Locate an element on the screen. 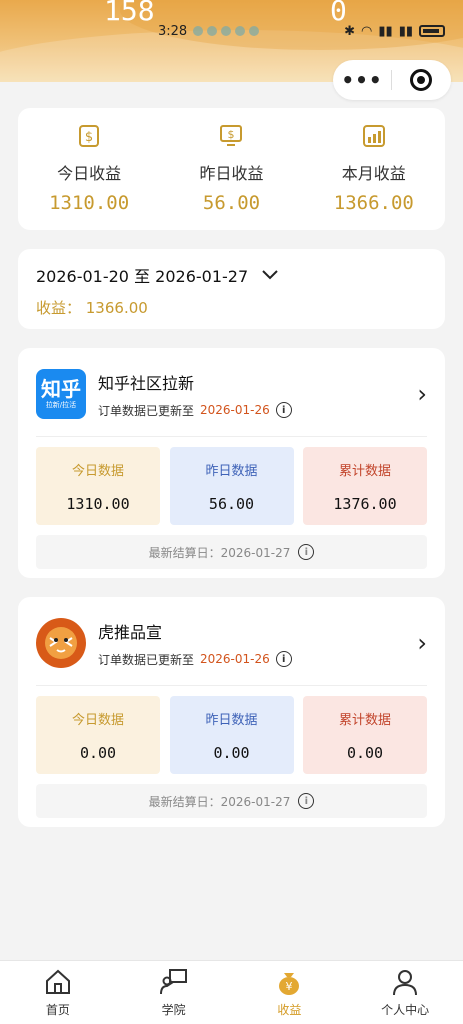 The height and width of the screenshot is (1024, 463). income-summary-card: $ 今日收益 1310.00 $ 昨日收益 56.00 本月收益 1366.00 is located at coordinates (231, 169).